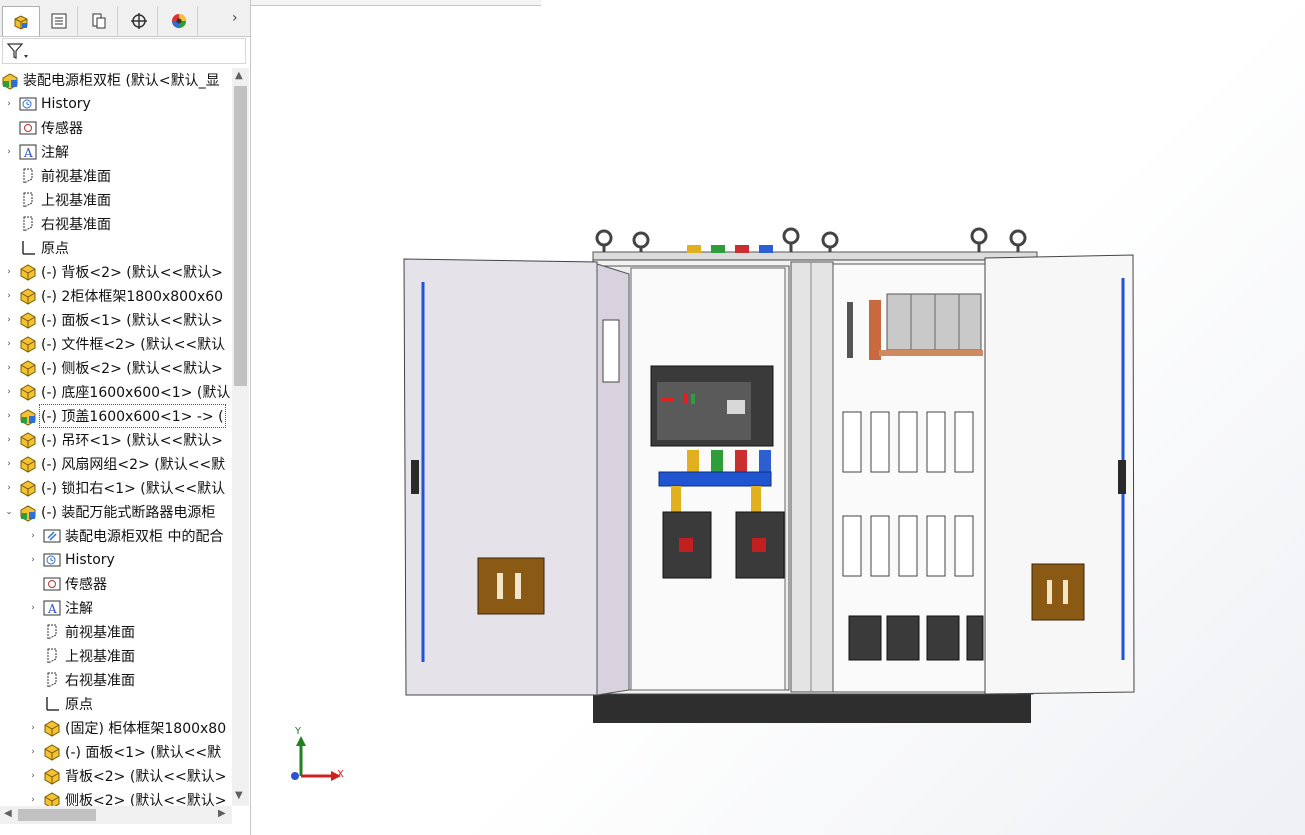 The width and height of the screenshot is (1305, 835). Describe the element at coordinates (18, 52) in the screenshot. I see `filter-icon` at that location.